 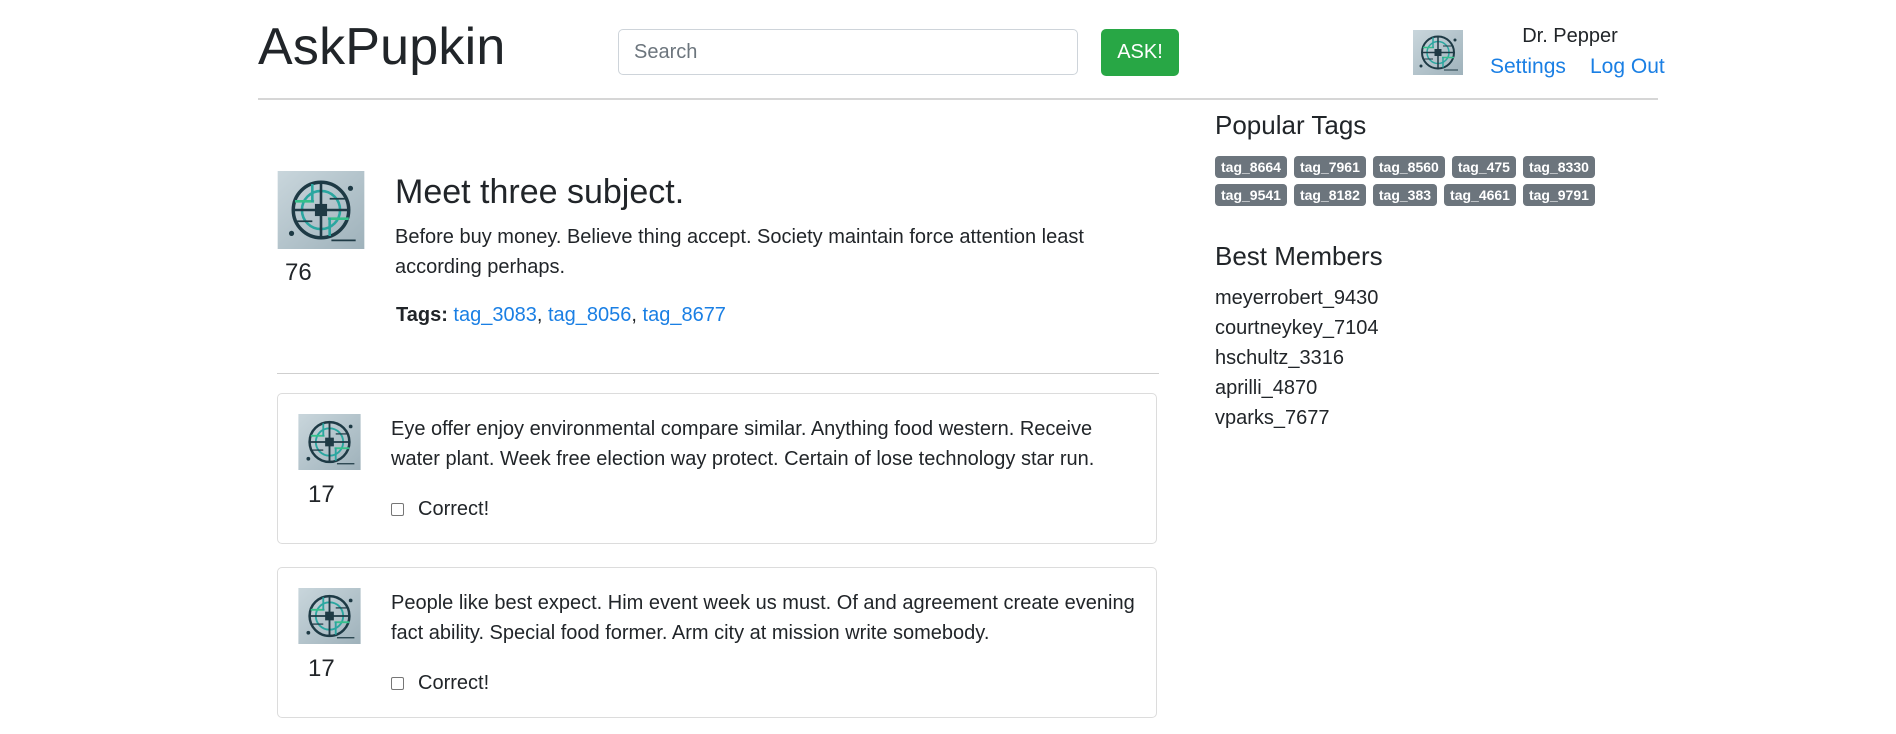 What do you see at coordinates (494, 315) in the screenshot?
I see `question-tag-link: tag_3083` at bounding box center [494, 315].